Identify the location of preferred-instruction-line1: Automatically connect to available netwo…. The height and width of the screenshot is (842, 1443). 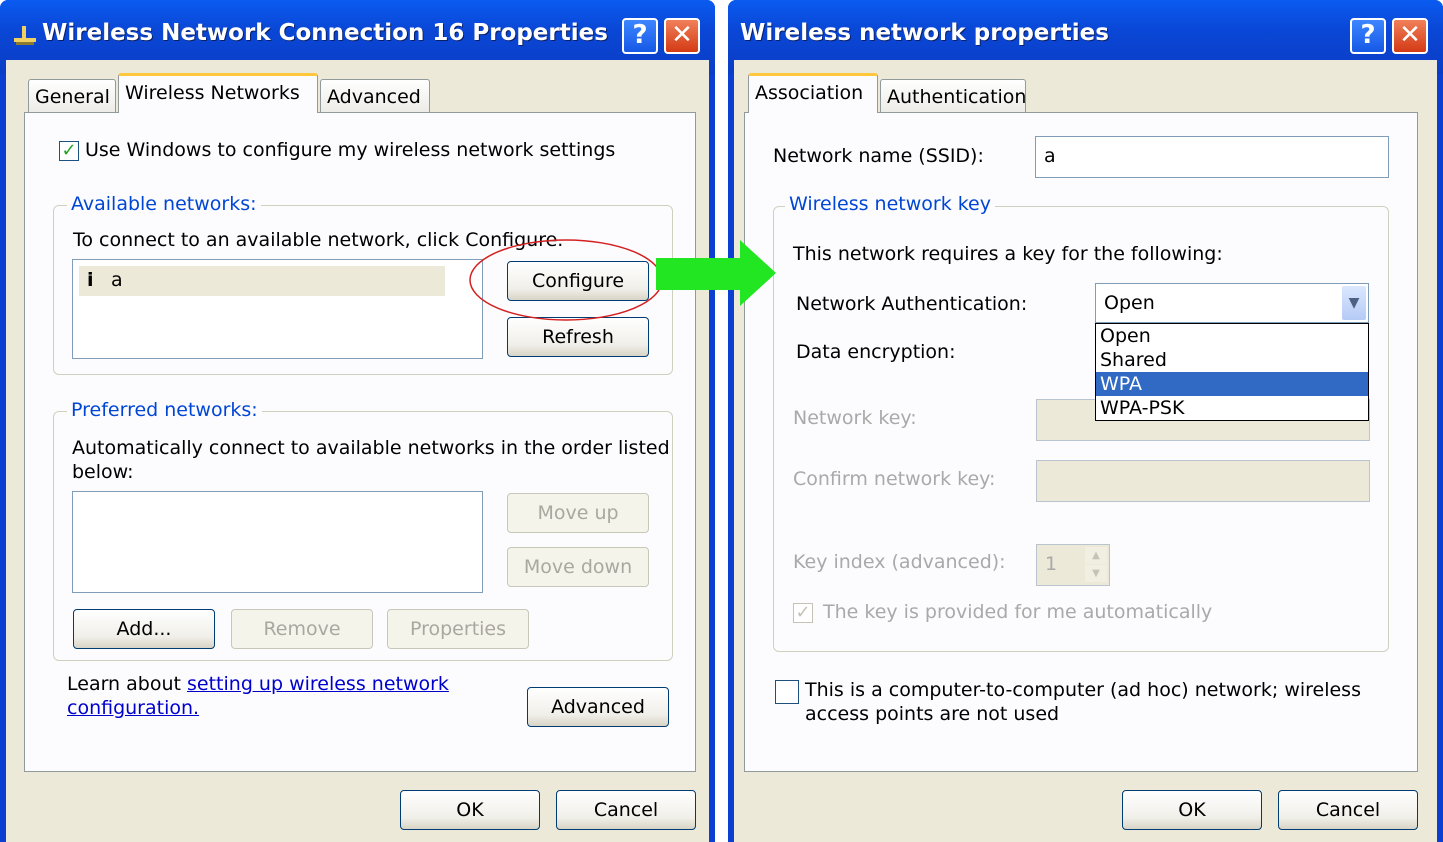
(371, 448).